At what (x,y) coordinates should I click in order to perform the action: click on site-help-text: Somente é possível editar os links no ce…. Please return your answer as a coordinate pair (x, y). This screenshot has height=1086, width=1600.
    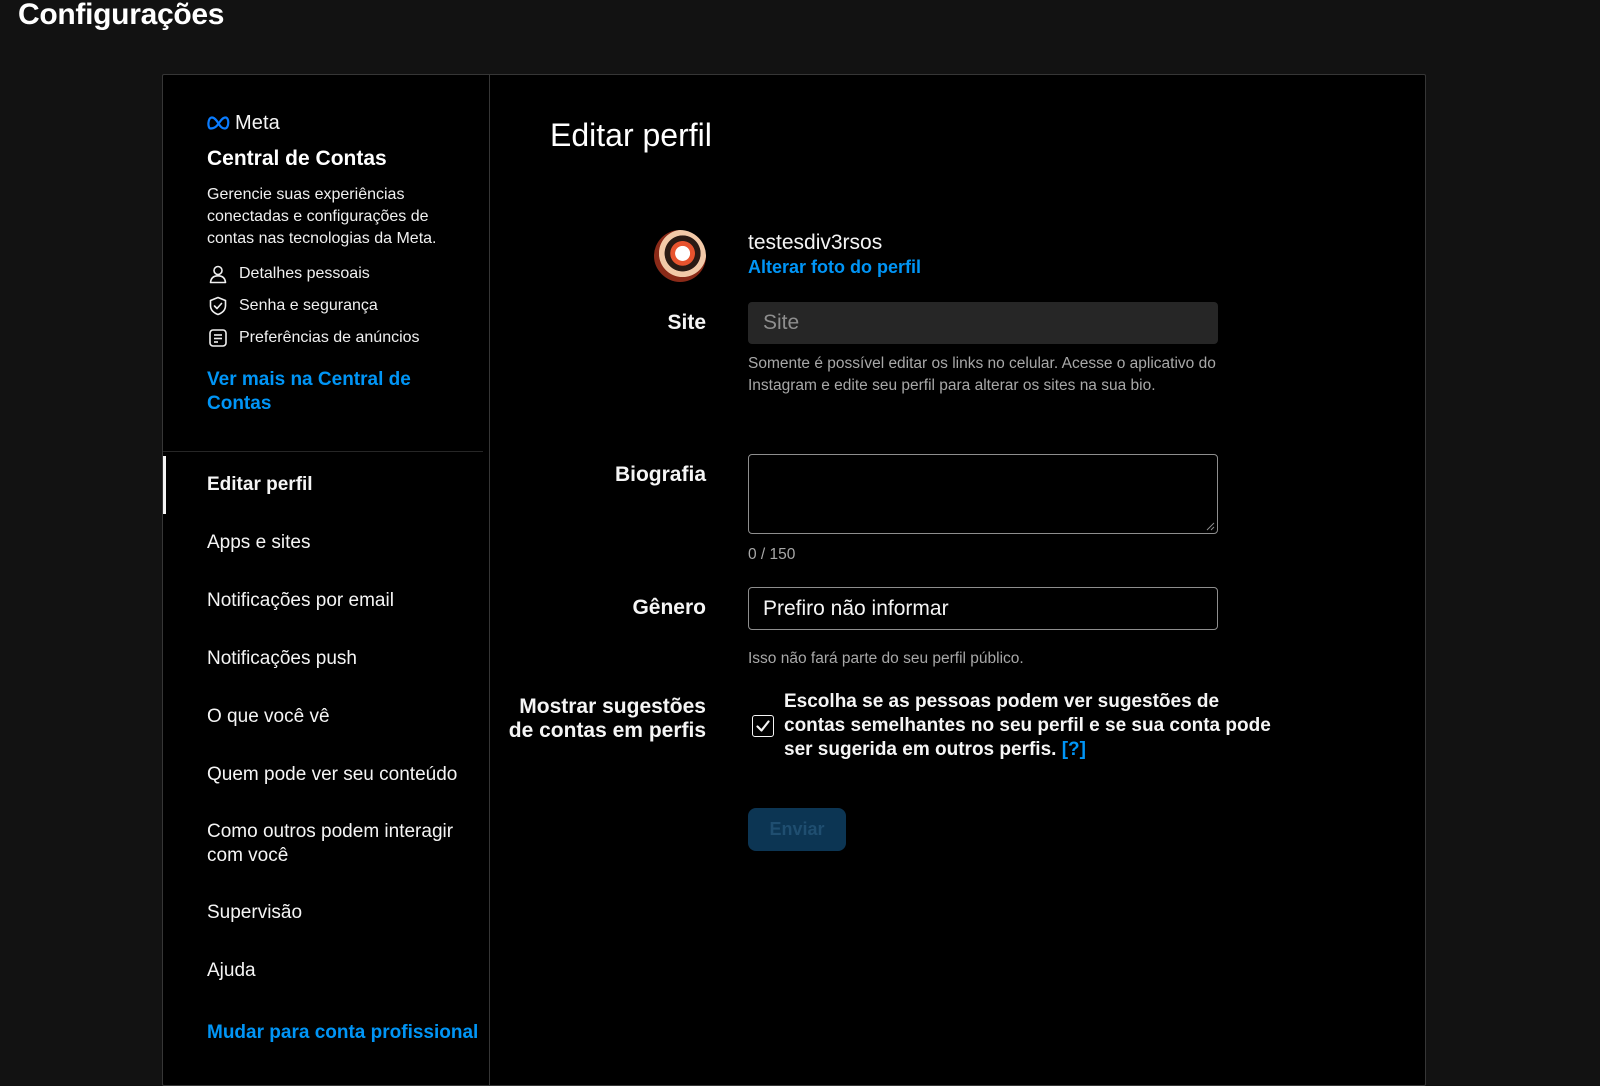
    Looking at the image, I should click on (982, 374).